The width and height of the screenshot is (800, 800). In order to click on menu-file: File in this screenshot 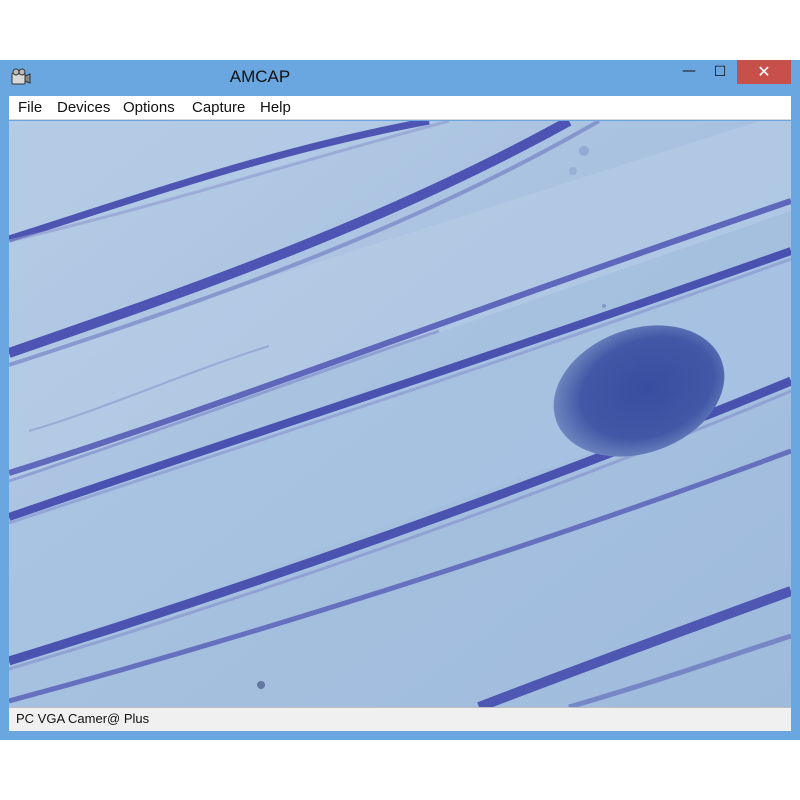, I will do `click(30, 108)`.